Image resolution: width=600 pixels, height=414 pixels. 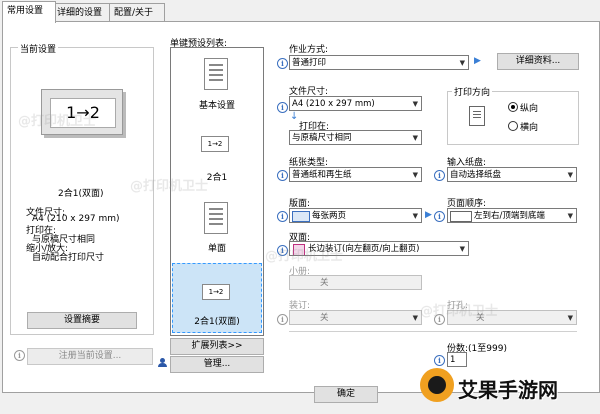 What do you see at coordinates (457, 359) in the screenshot?
I see `copies-input: 1` at bounding box center [457, 359].